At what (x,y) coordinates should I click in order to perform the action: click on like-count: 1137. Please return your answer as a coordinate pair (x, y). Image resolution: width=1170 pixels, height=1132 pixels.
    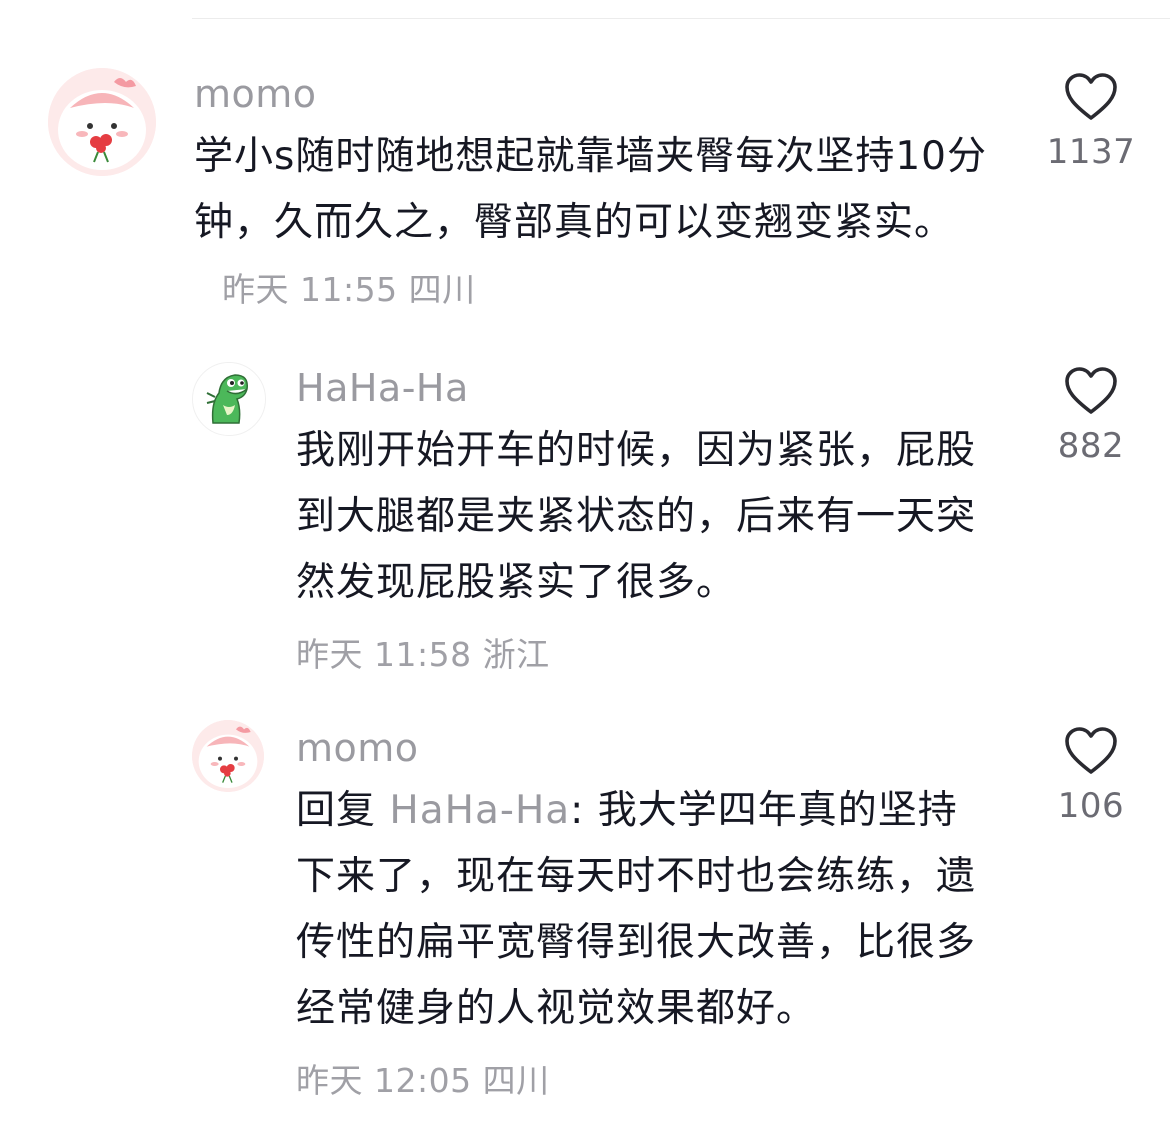
    Looking at the image, I should click on (1091, 152).